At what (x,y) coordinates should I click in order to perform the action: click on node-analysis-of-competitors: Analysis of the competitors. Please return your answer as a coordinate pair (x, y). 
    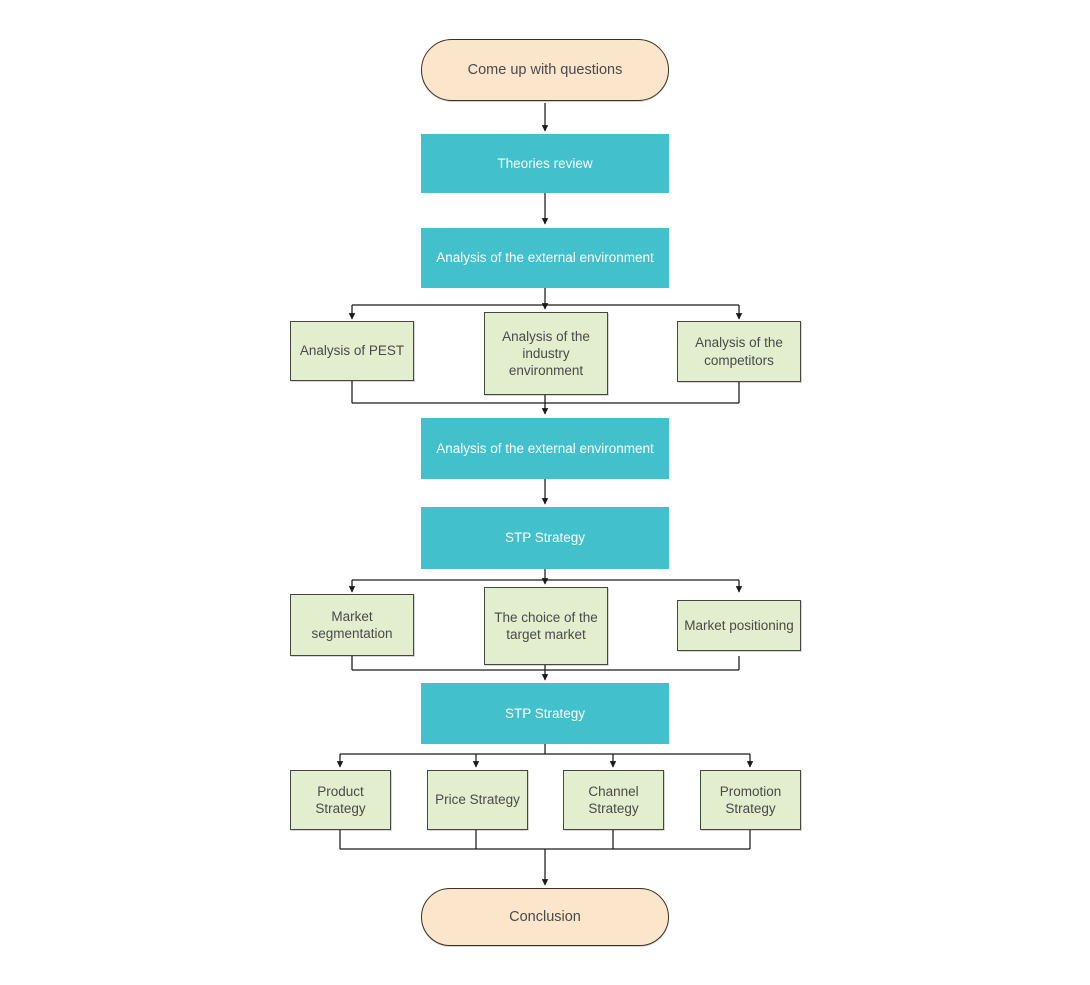
    Looking at the image, I should click on (739, 351).